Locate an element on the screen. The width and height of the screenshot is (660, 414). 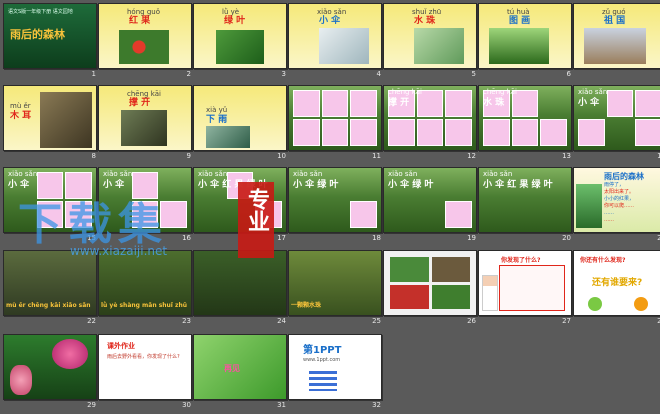
slide-28: 你还有什么发现?还有谁要来?28 is located at coordinates (616, 290).